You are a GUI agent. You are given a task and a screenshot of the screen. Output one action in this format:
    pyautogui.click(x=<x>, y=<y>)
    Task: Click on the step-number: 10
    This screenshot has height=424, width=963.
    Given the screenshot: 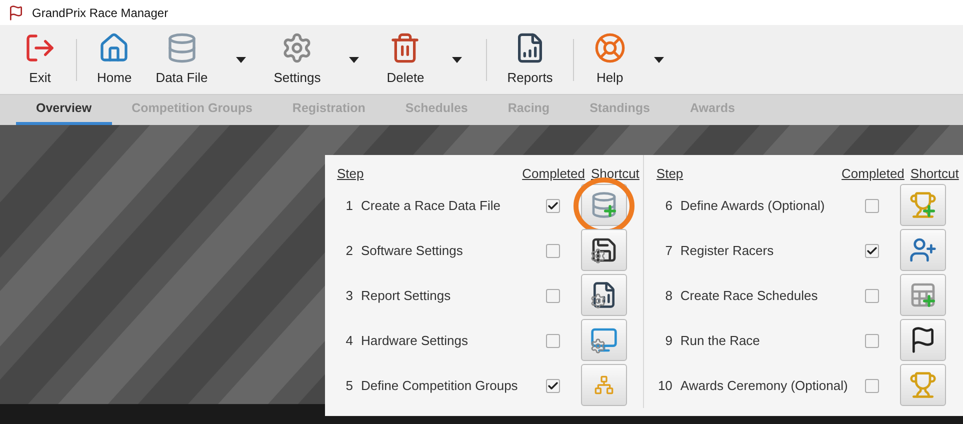 What is the action you would take?
    pyautogui.click(x=664, y=385)
    